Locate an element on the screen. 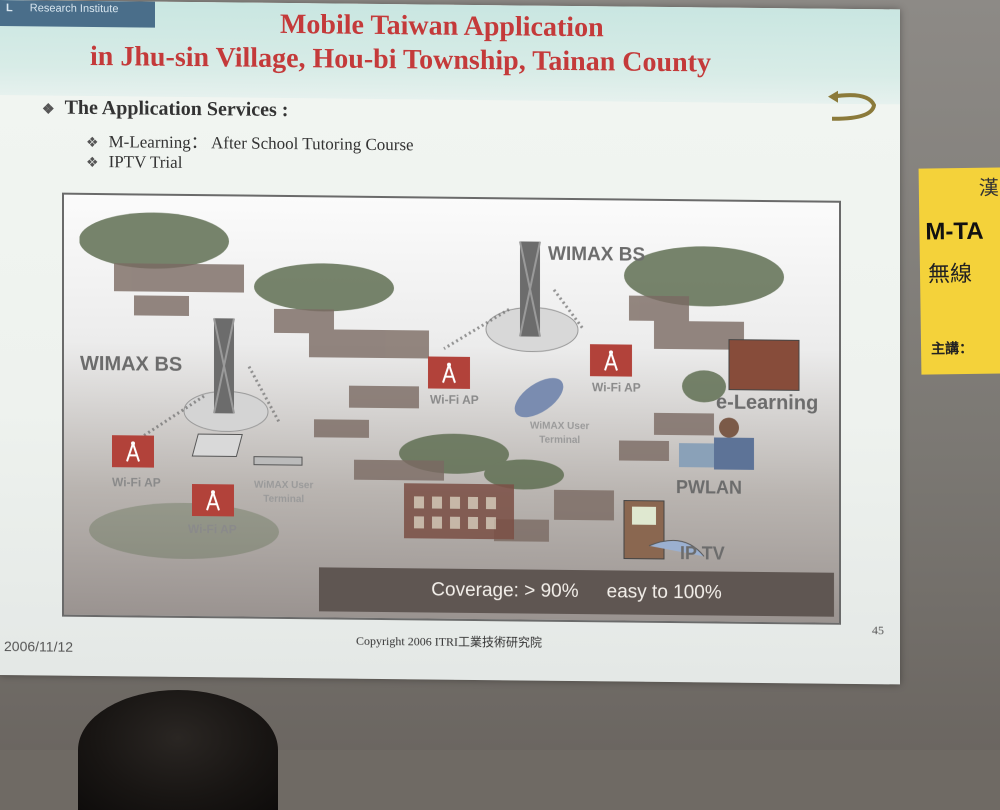  bullet-heading-text: The Application Services : is located at coordinates (176, 109).